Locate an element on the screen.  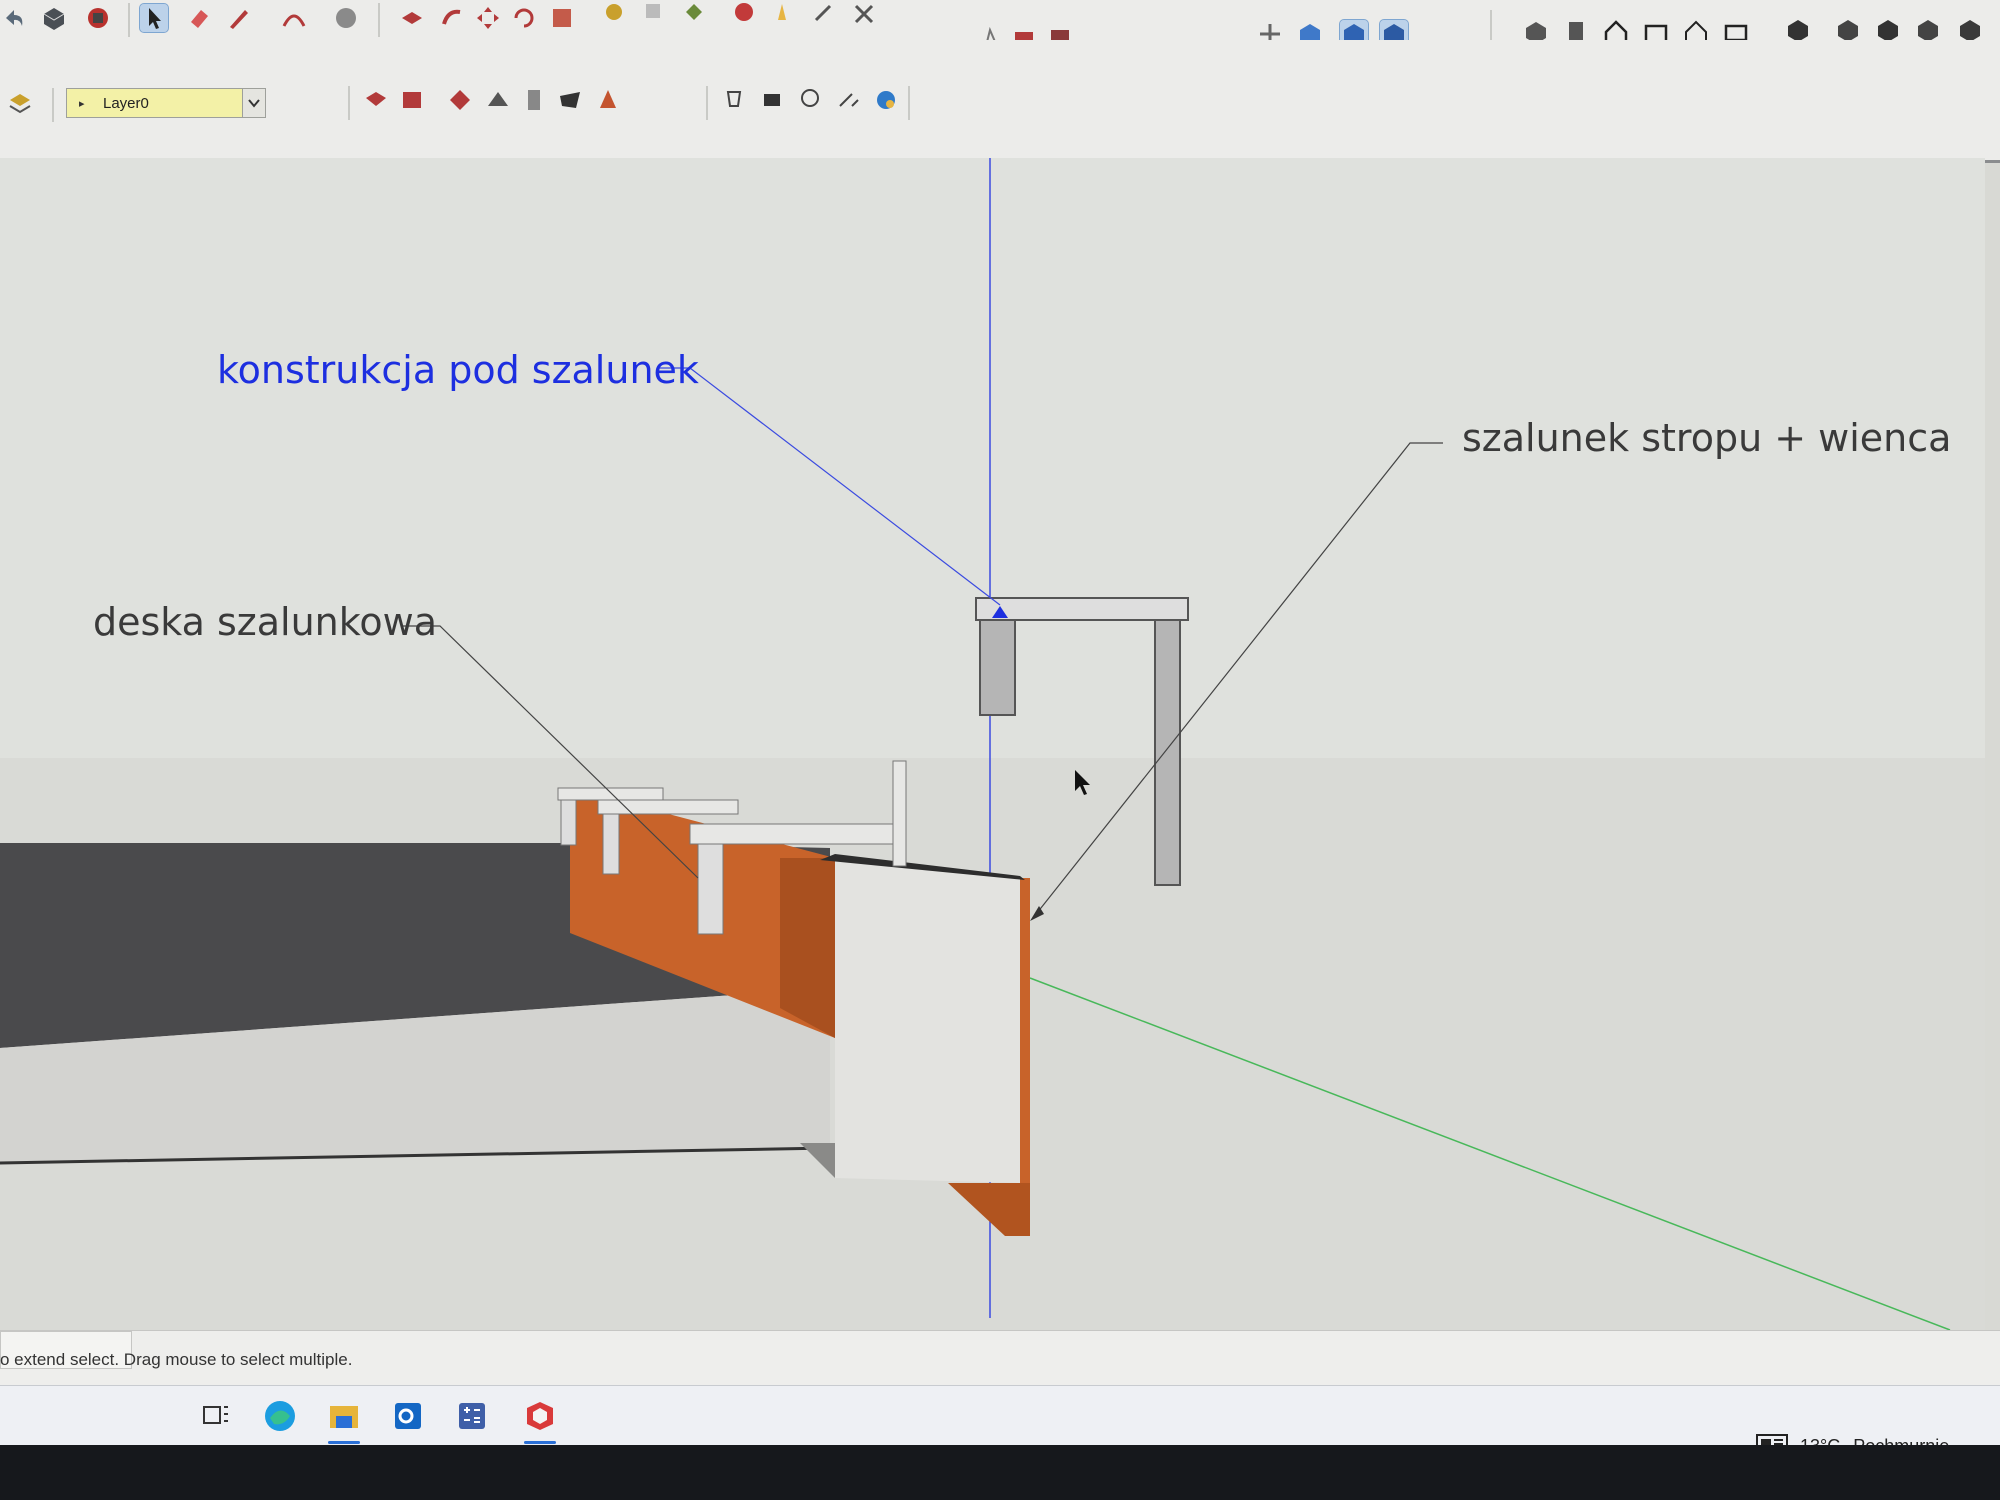
bracket-top-beam is located at coordinates (1082, 609).